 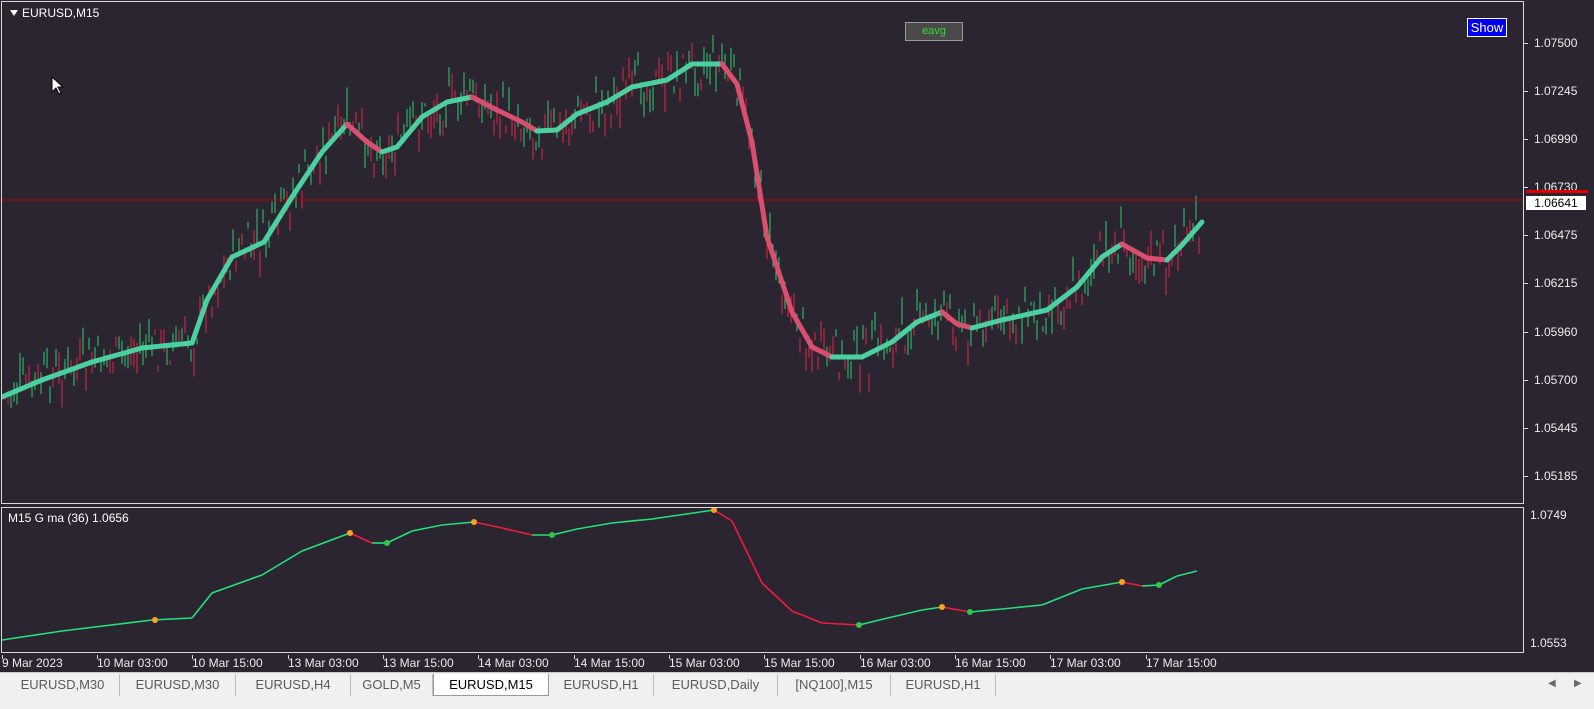 What do you see at coordinates (834, 685) in the screenshot?
I see `tab-nq100-m15: [NQ100],M15` at bounding box center [834, 685].